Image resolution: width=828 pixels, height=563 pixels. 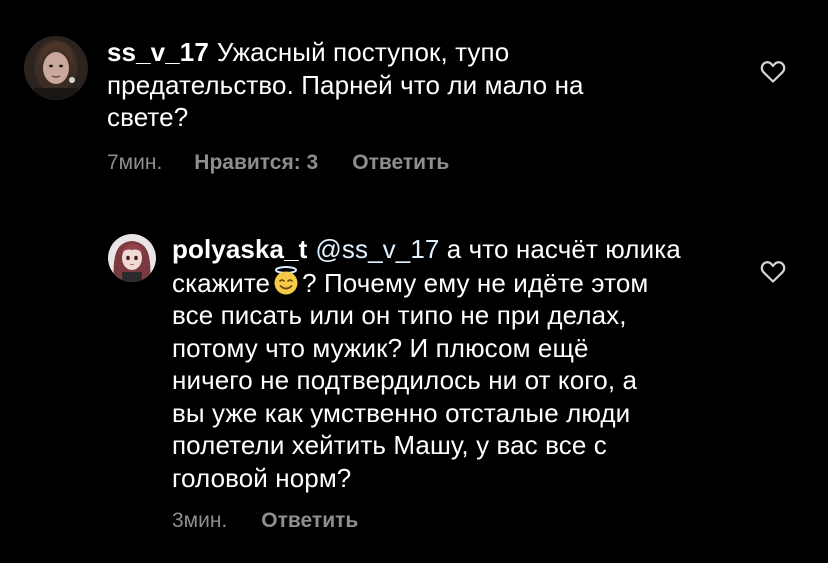 What do you see at coordinates (239, 249) in the screenshot?
I see `username: polyaska_t` at bounding box center [239, 249].